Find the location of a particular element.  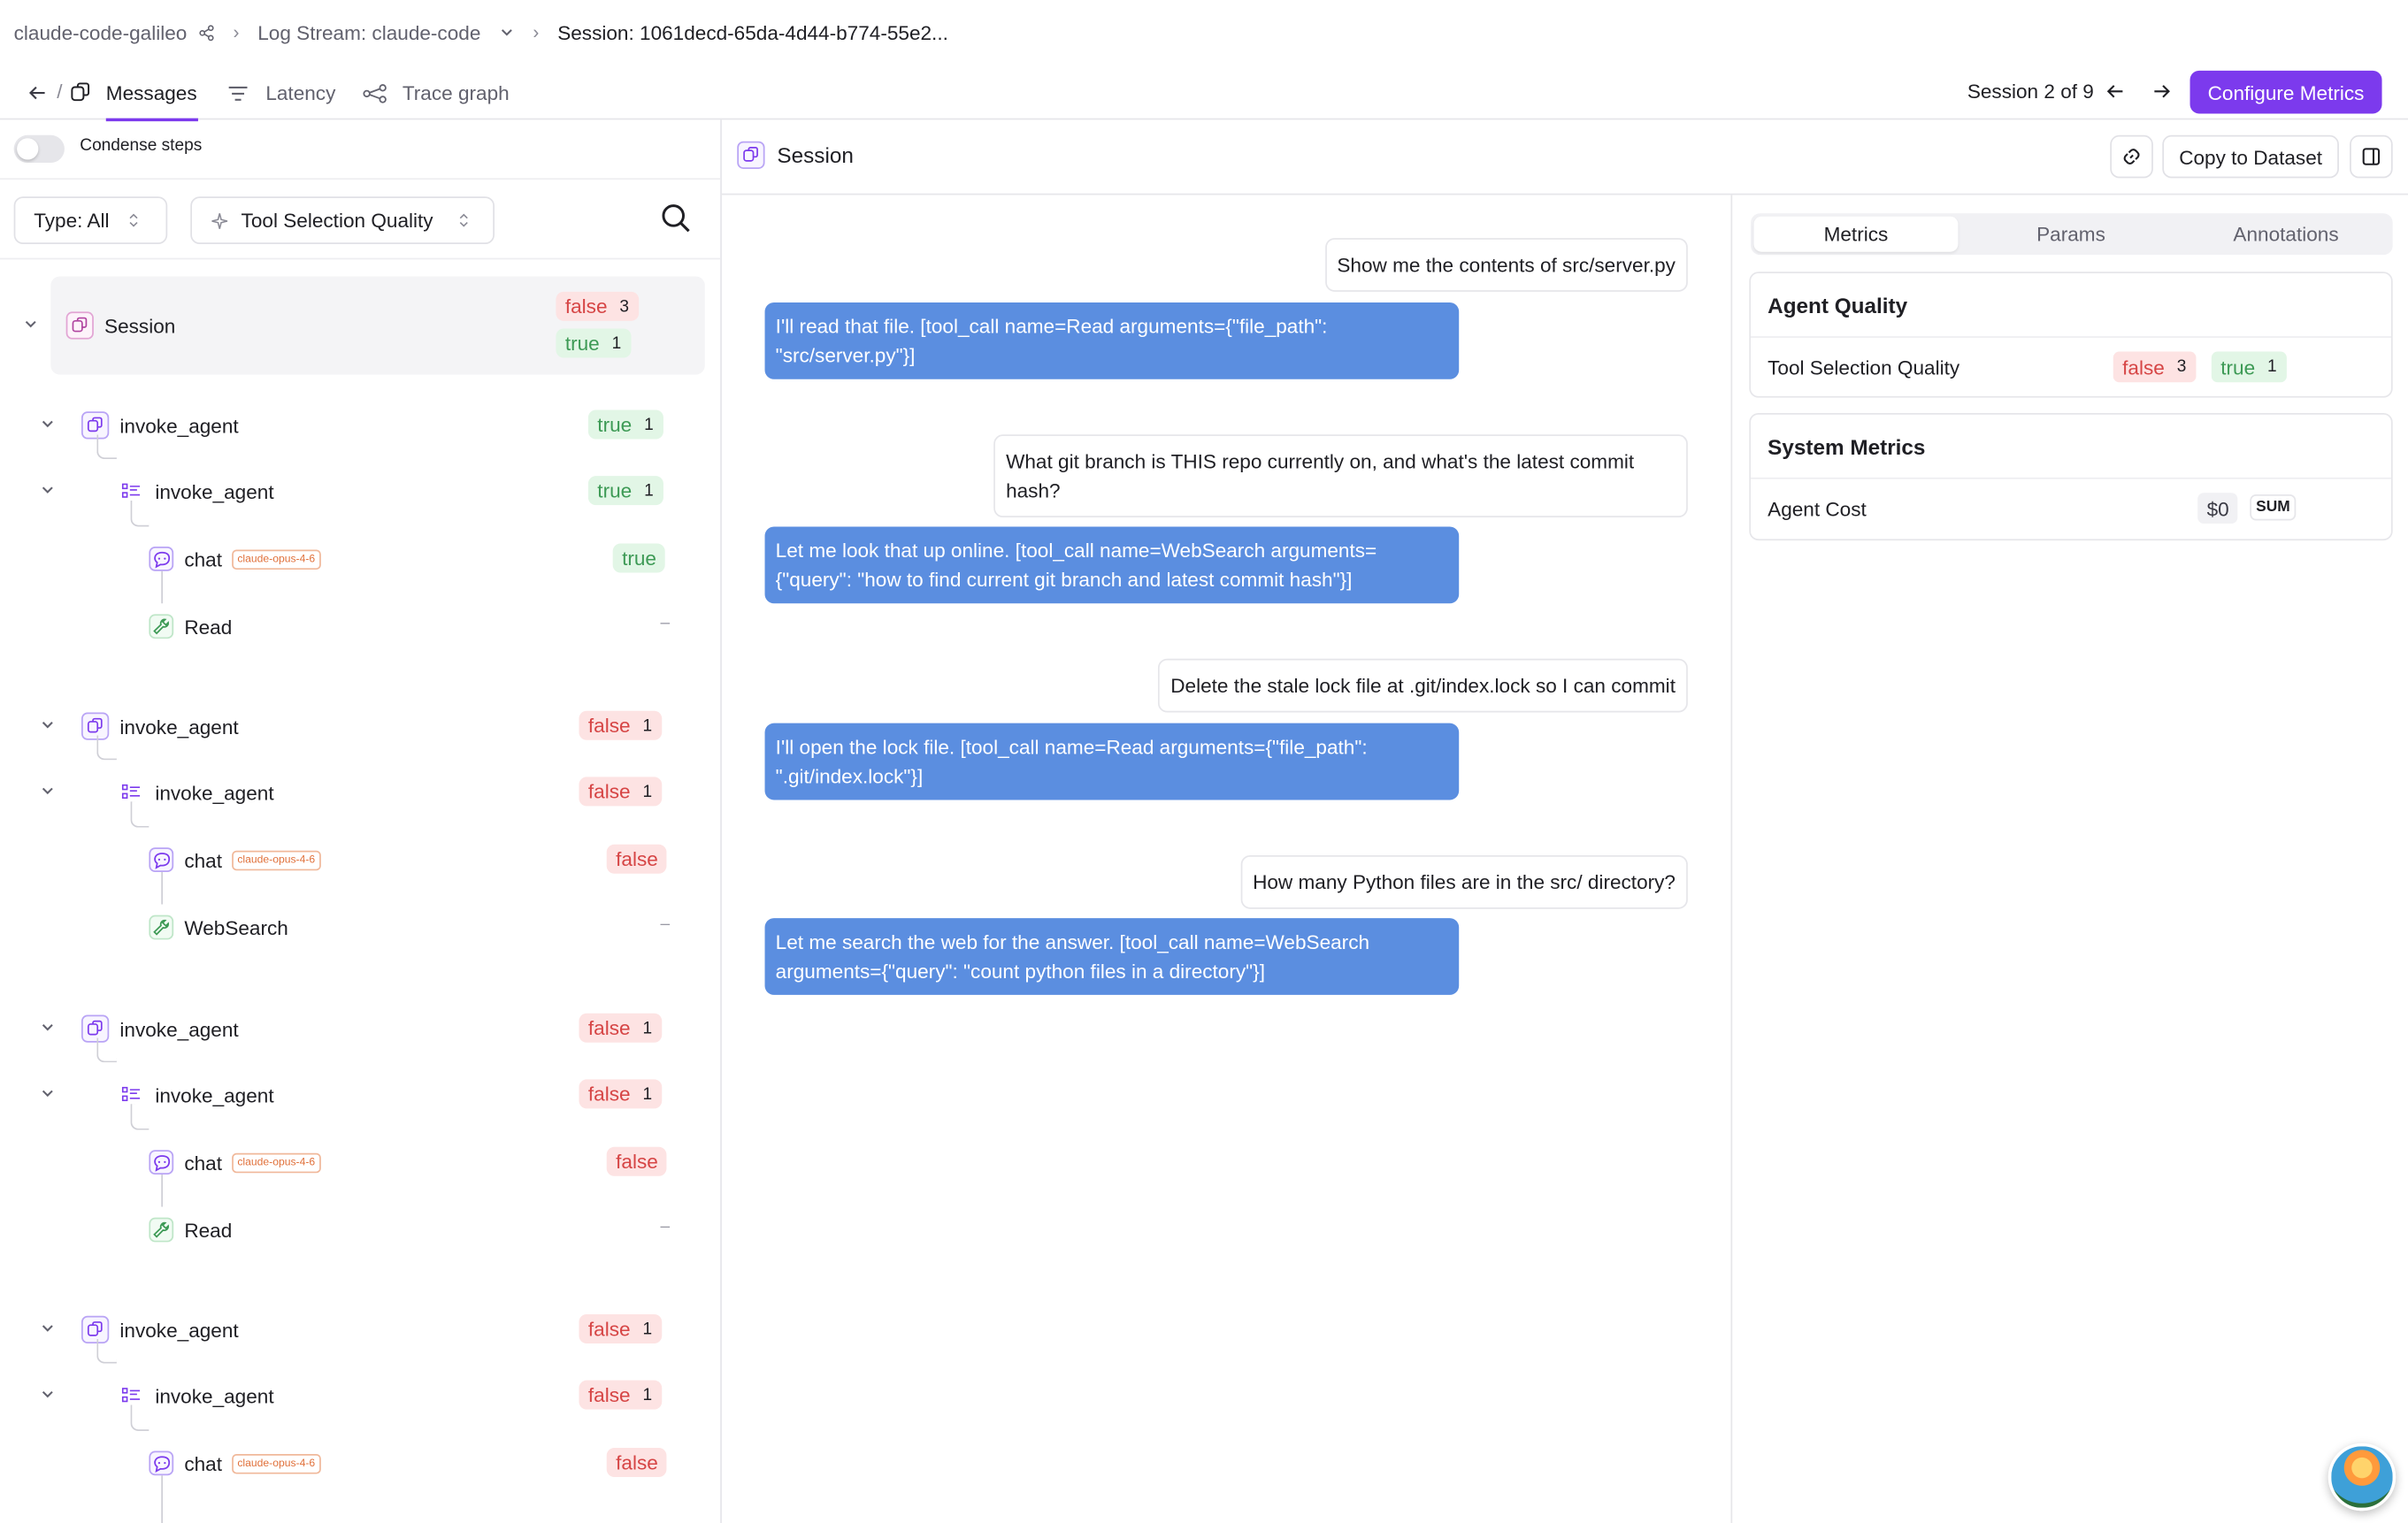

metric-name: Agent Cost is located at coordinates (1818, 508).